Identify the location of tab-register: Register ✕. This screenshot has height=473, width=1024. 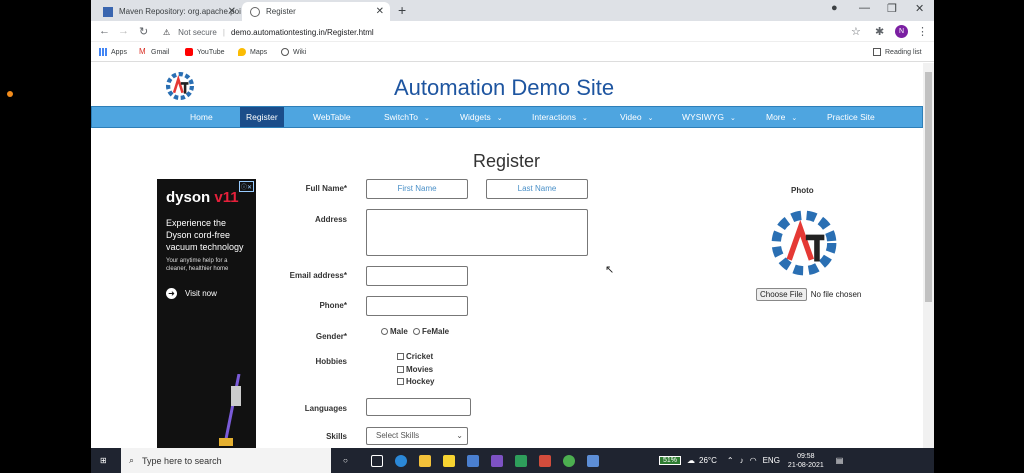
(316, 11).